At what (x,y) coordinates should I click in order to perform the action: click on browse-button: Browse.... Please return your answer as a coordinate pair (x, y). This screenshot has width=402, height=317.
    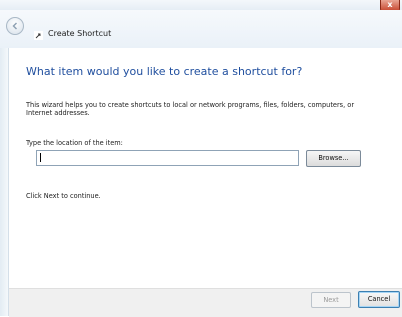
    Looking at the image, I should click on (333, 158).